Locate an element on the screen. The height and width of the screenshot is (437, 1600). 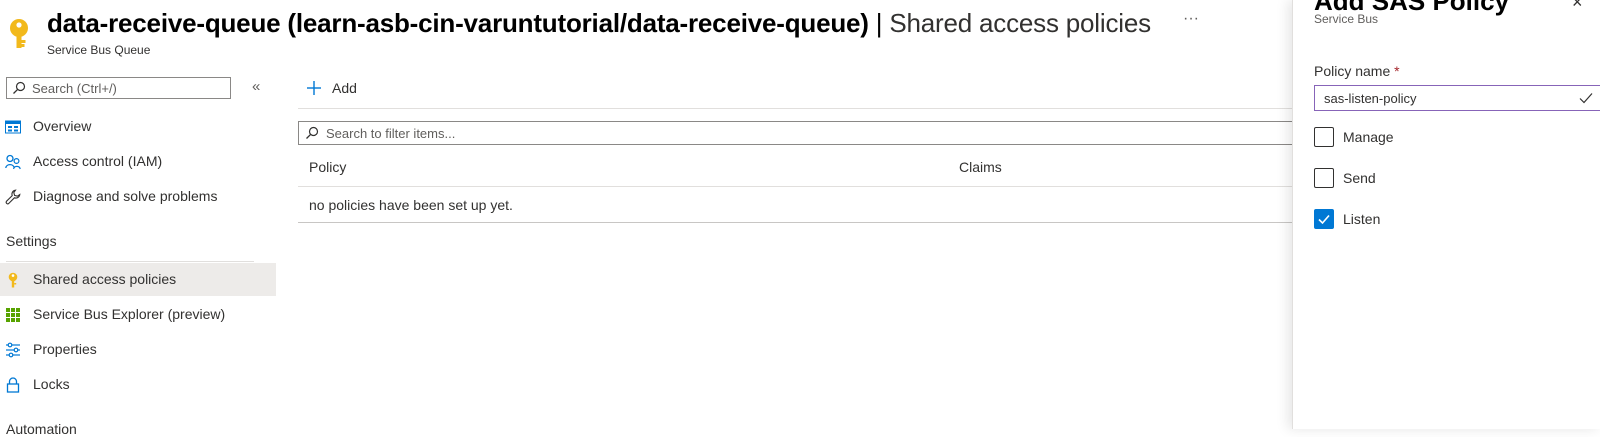
column-header-claims: Claims is located at coordinates (980, 167).